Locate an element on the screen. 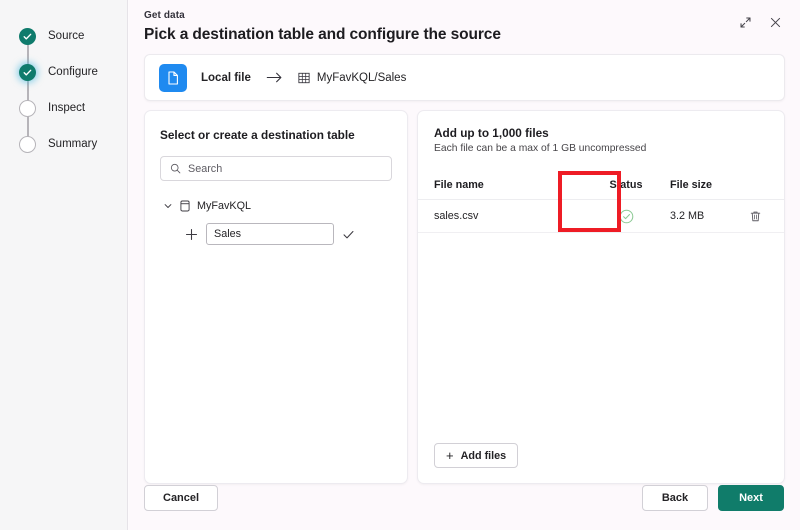  chevron-down-icon is located at coordinates (168, 206).